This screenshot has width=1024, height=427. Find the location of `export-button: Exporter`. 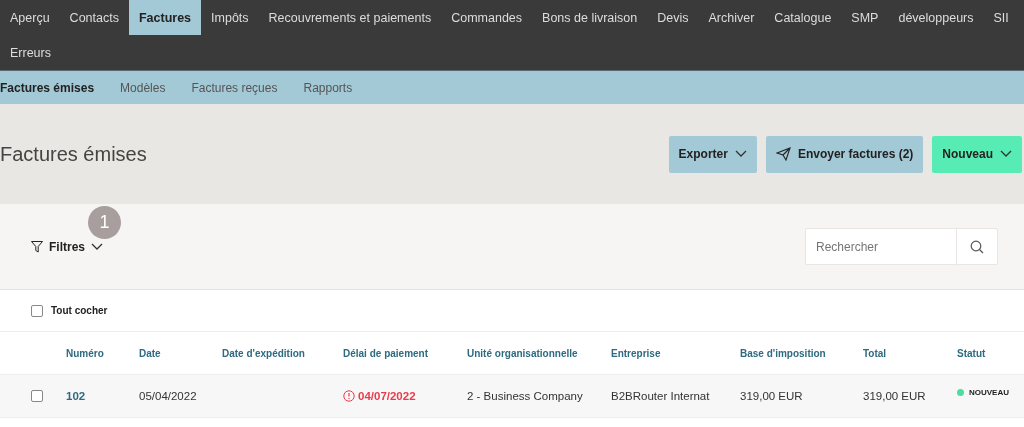

export-button: Exporter is located at coordinates (712, 154).